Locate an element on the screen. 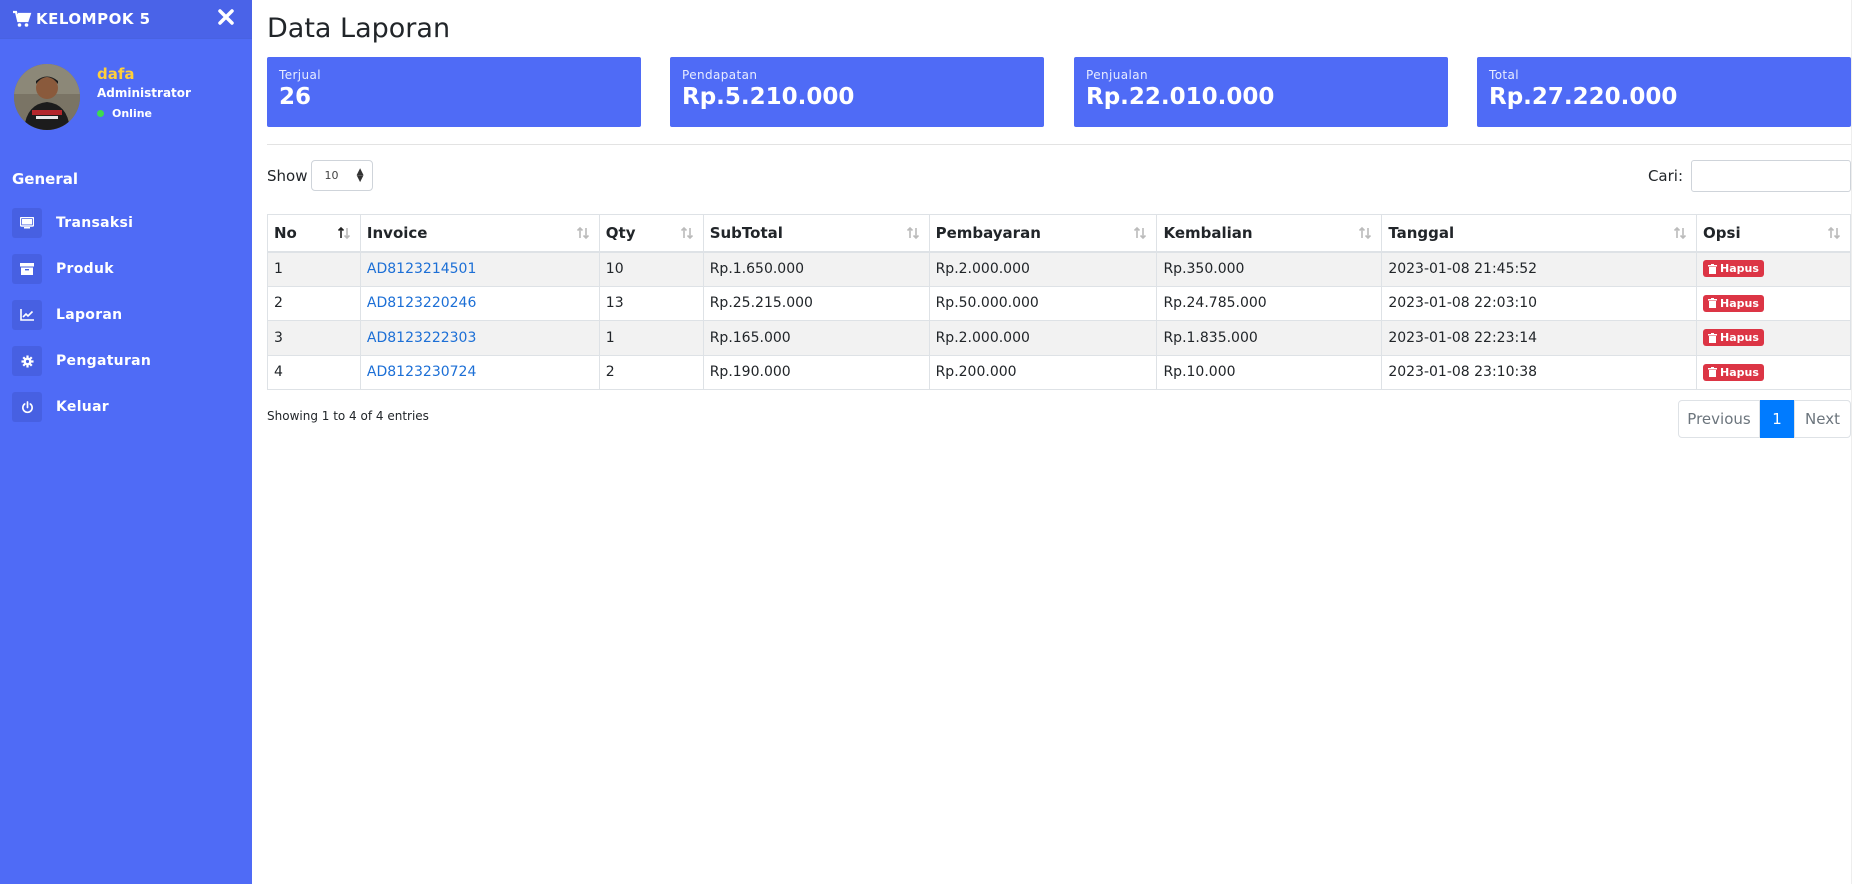 This screenshot has width=1869, height=884. card-value: 26 is located at coordinates (295, 97).